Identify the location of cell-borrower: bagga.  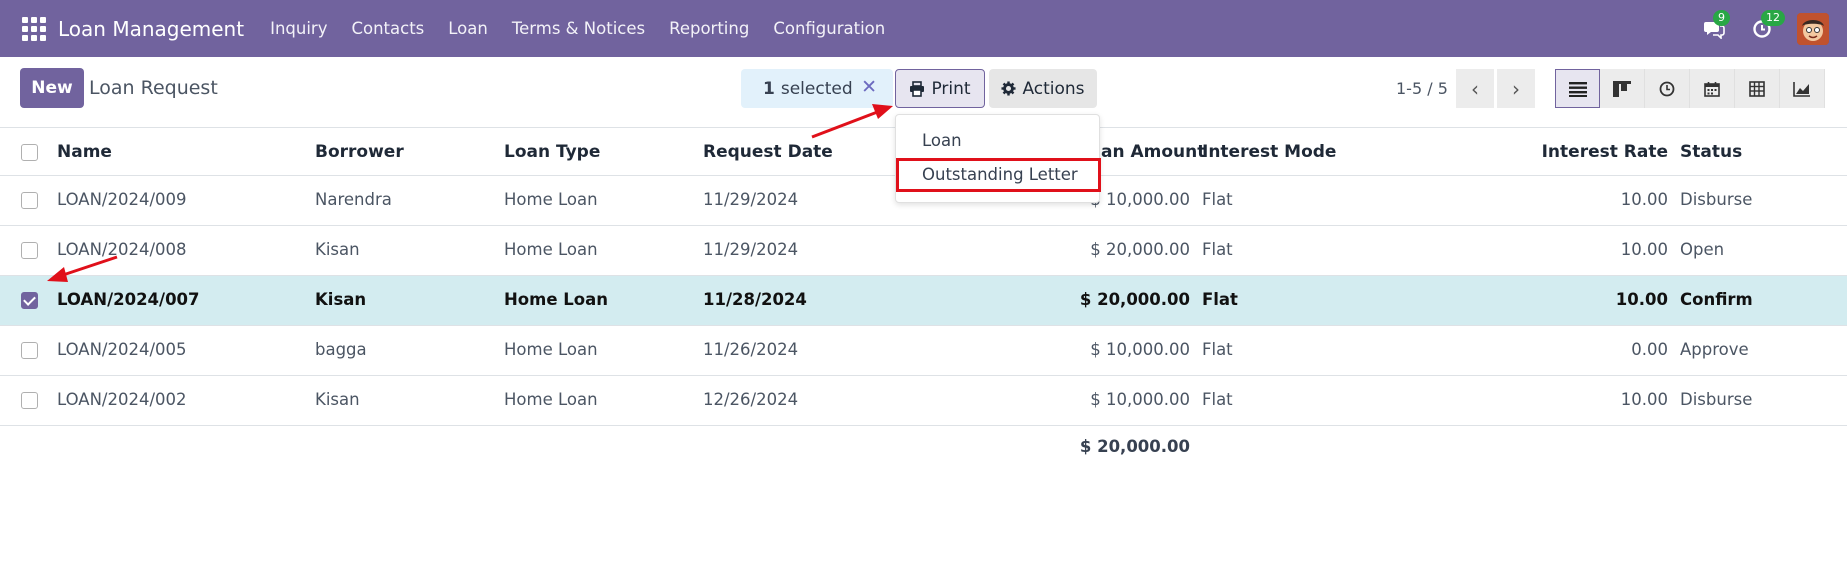
(341, 349).